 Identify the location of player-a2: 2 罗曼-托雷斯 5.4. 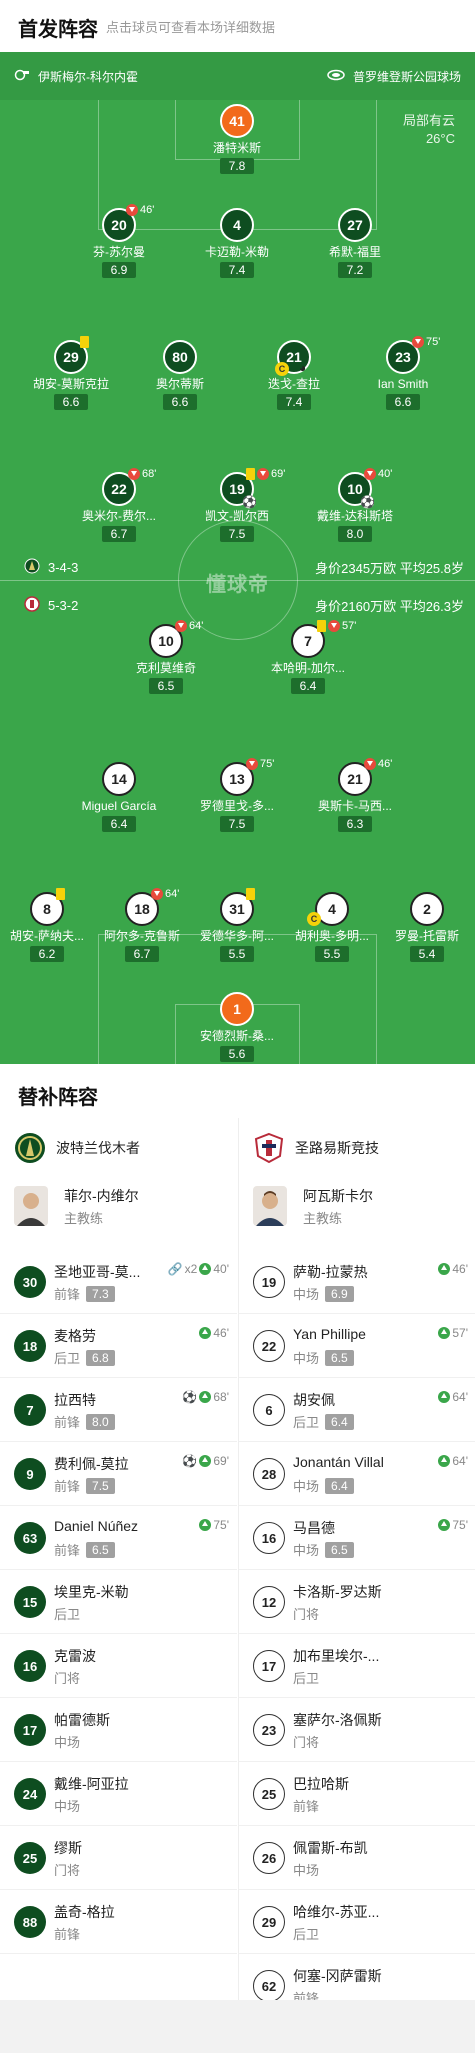
(423, 927).